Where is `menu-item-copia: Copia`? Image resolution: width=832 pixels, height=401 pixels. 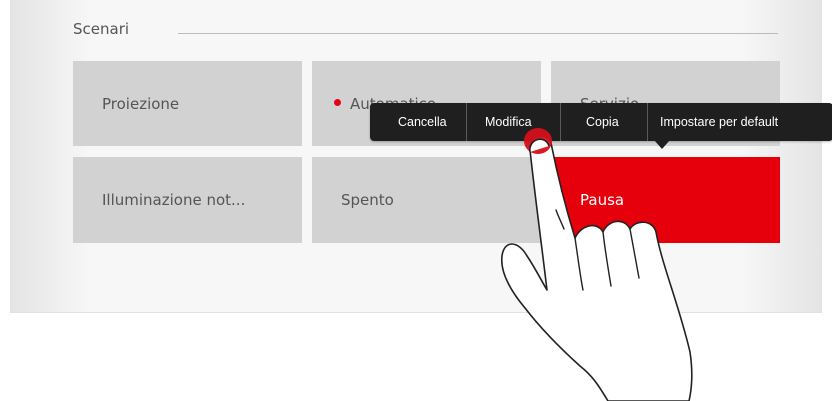 menu-item-copia: Copia is located at coordinates (604, 122).